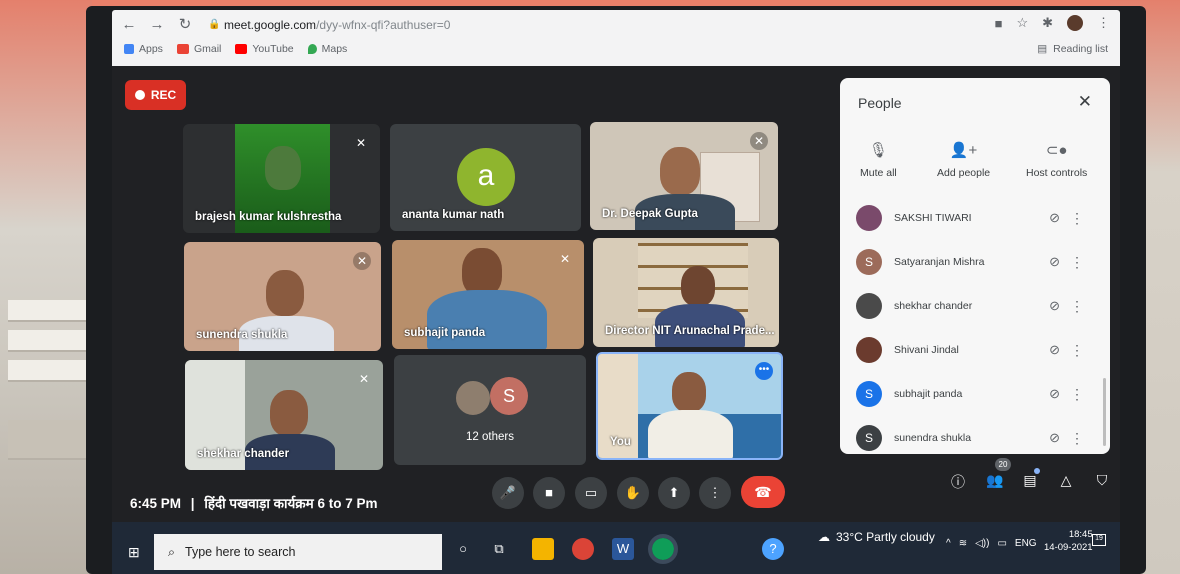 The height and width of the screenshot is (574, 1180). What do you see at coordinates (958, 482) in the screenshot?
I see `info-icon: ⓘ` at bounding box center [958, 482].